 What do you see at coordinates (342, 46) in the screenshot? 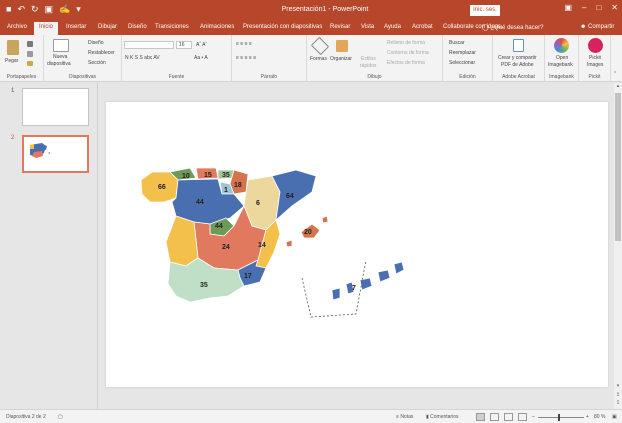
I see `arrange-icon` at bounding box center [342, 46].